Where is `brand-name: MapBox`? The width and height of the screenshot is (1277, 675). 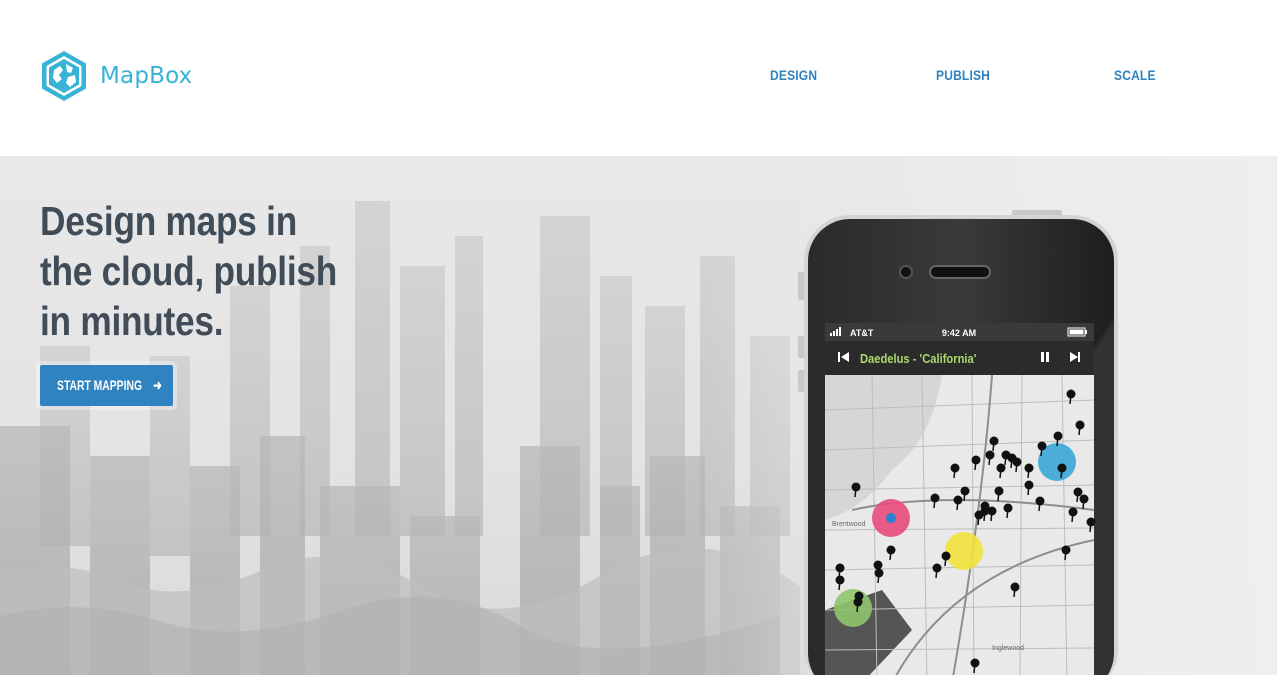 brand-name: MapBox is located at coordinates (146, 76).